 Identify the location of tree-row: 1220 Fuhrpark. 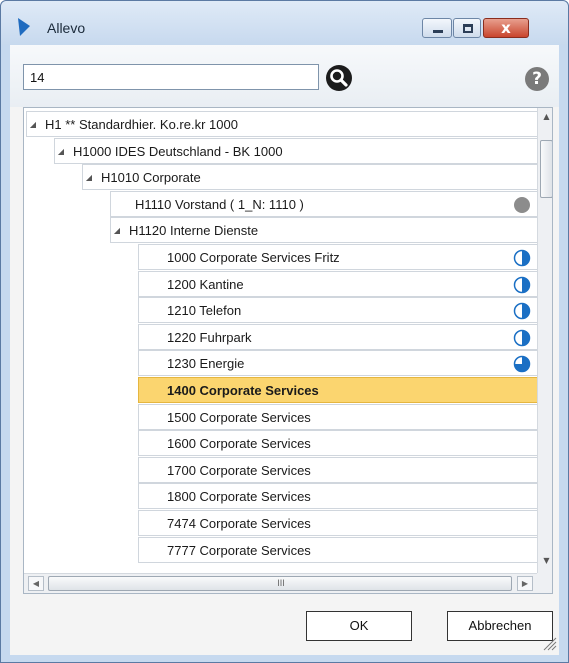
(337, 337).